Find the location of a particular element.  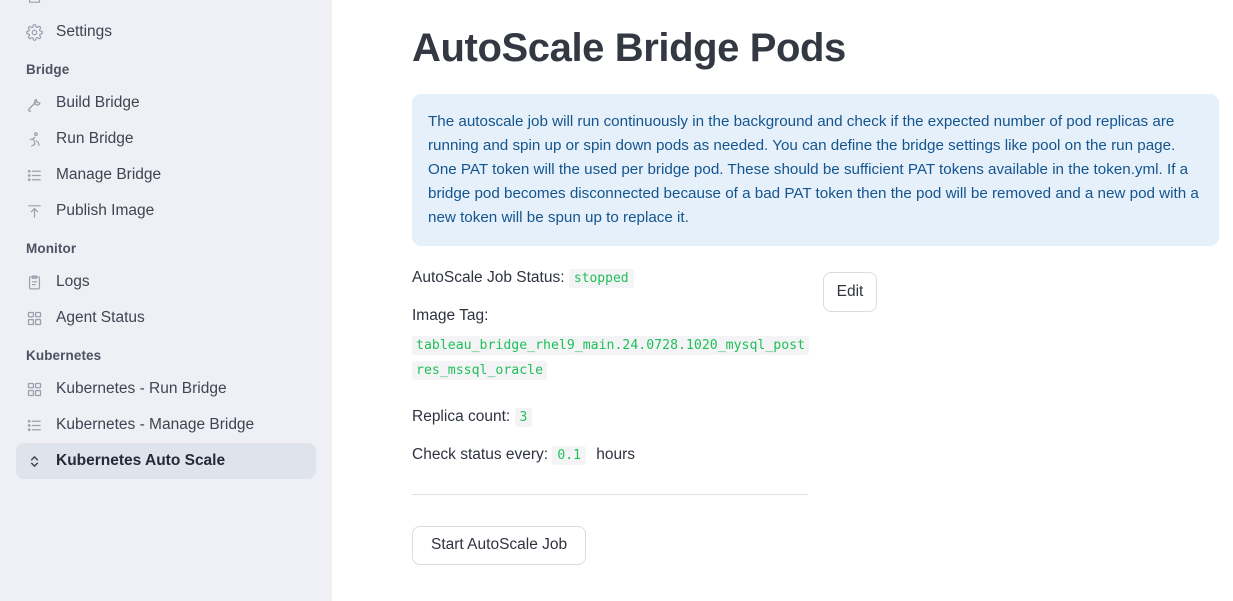

sidebar-item-label: Kubernetes Auto Scale is located at coordinates (141, 460).